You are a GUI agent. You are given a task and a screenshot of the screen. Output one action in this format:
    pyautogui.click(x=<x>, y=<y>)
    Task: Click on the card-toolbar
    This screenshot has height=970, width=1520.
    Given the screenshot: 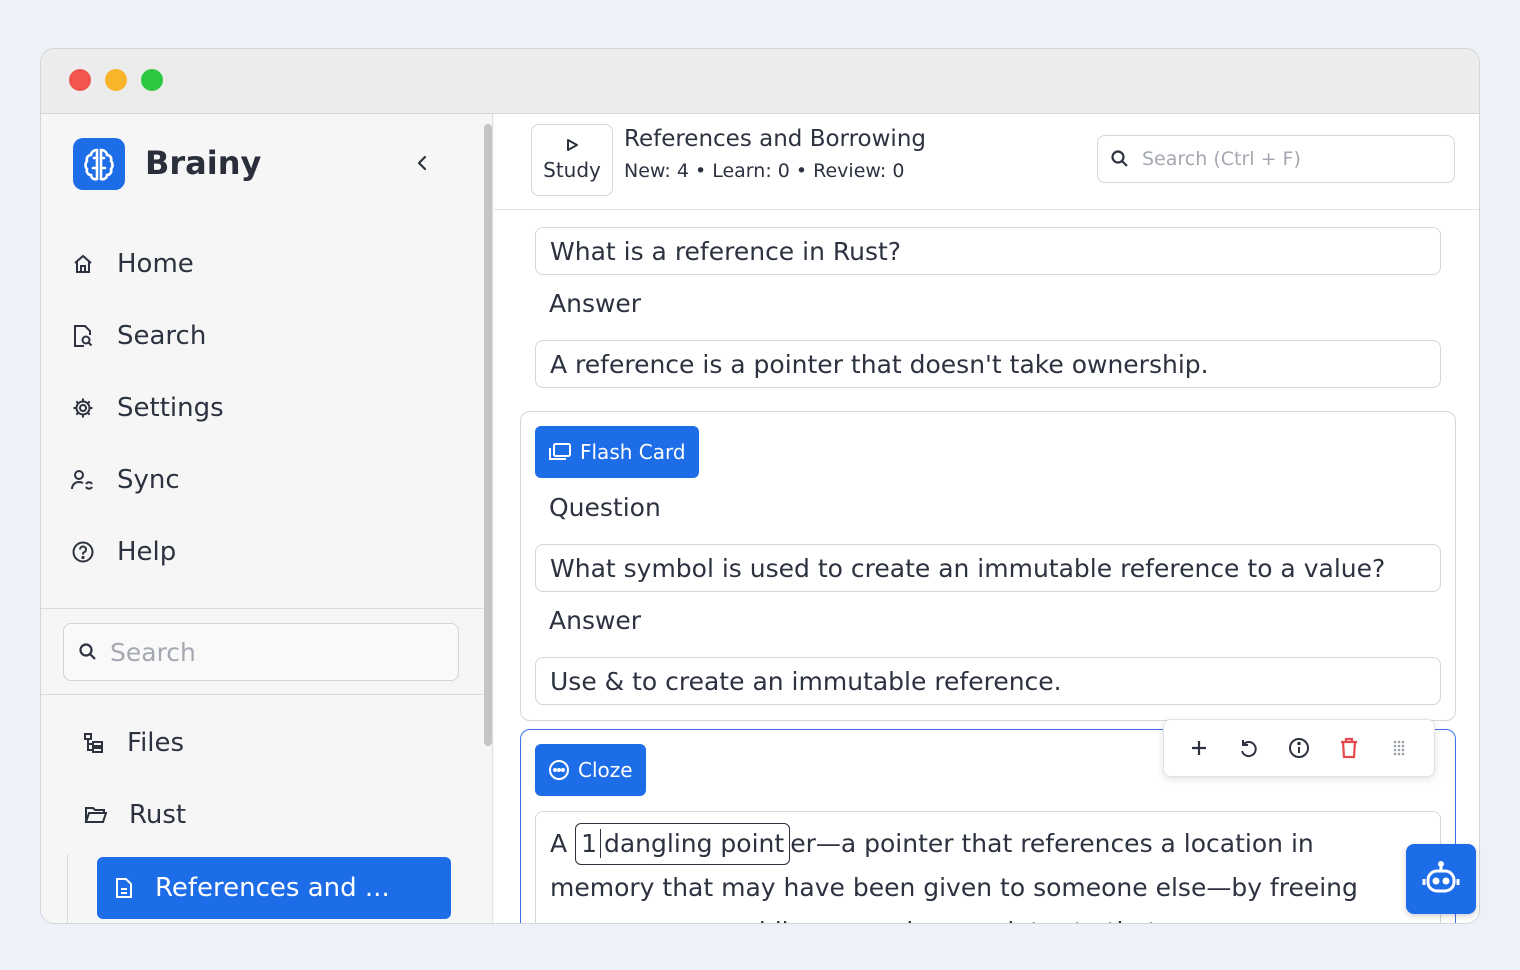 What is the action you would take?
    pyautogui.click(x=1299, y=748)
    